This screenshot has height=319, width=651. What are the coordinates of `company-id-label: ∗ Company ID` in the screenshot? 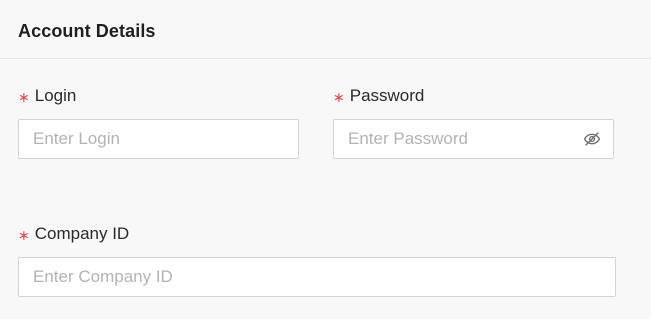 It's located at (73, 234).